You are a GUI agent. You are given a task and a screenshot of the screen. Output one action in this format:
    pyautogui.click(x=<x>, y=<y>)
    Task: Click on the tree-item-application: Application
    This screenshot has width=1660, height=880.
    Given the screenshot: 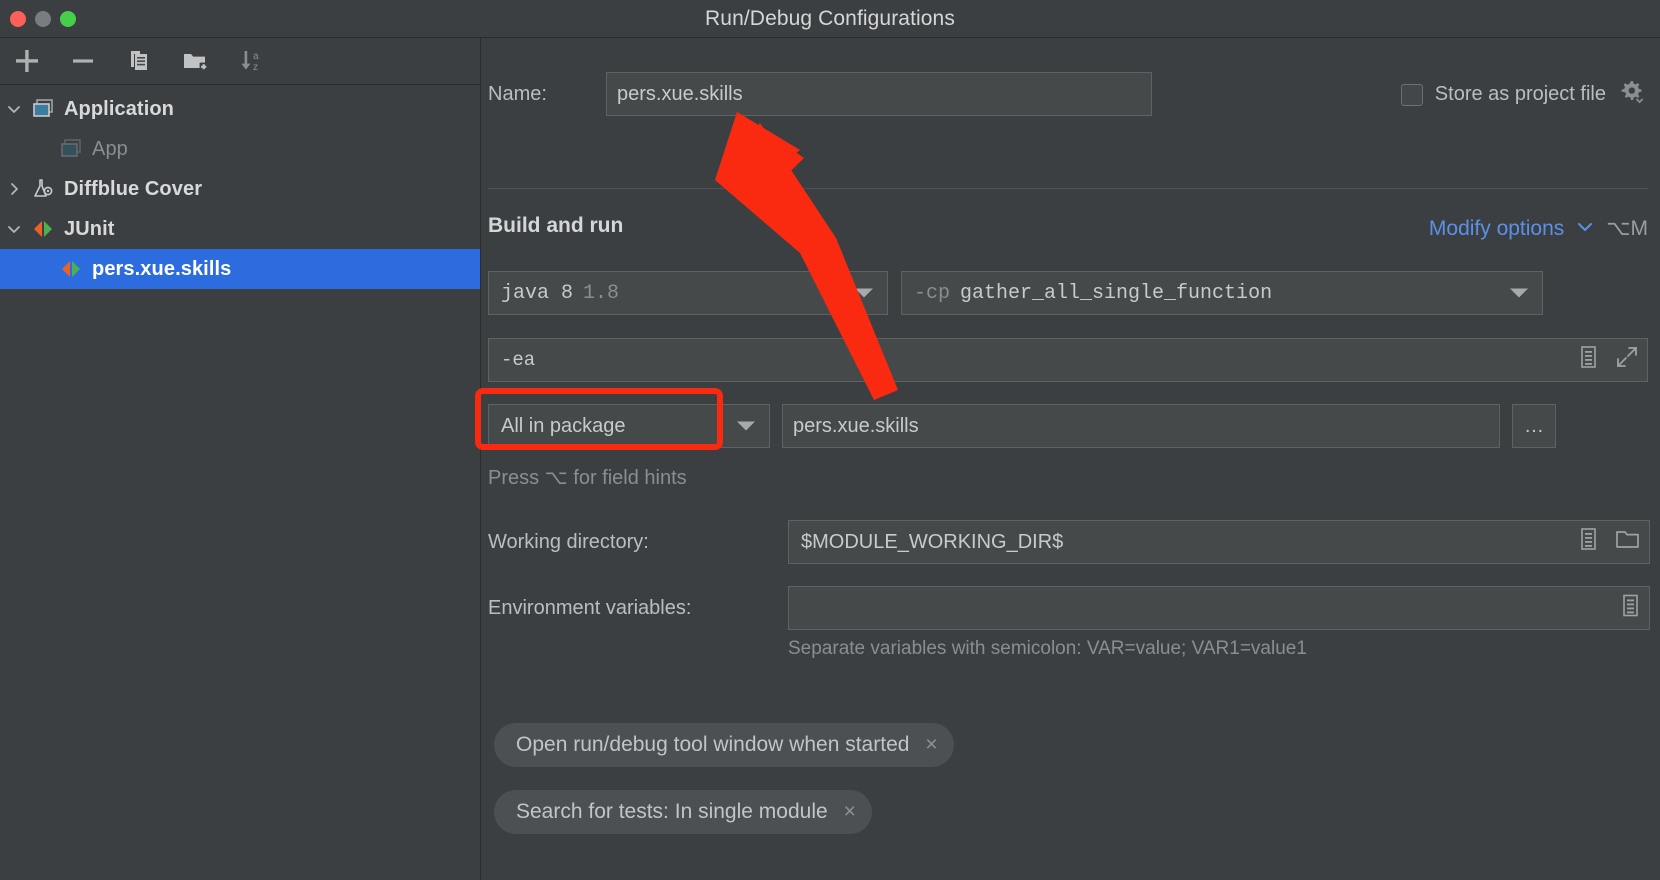 What is the action you would take?
    pyautogui.click(x=240, y=109)
    